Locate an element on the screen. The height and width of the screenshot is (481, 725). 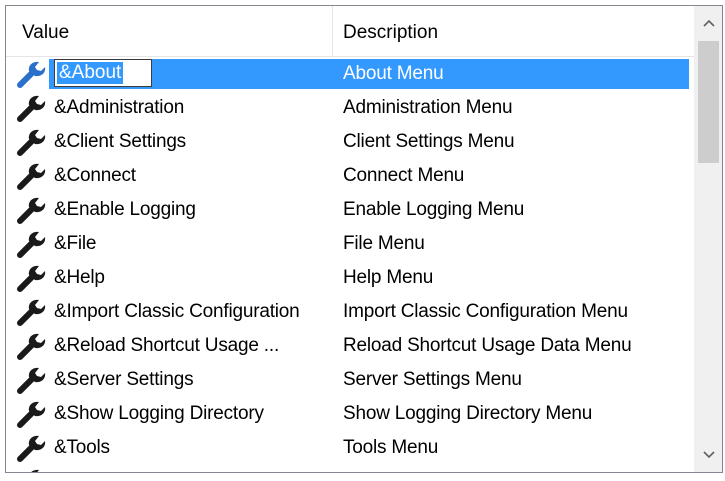
table-row: &Connect Connect Menu is located at coordinates (350, 176).